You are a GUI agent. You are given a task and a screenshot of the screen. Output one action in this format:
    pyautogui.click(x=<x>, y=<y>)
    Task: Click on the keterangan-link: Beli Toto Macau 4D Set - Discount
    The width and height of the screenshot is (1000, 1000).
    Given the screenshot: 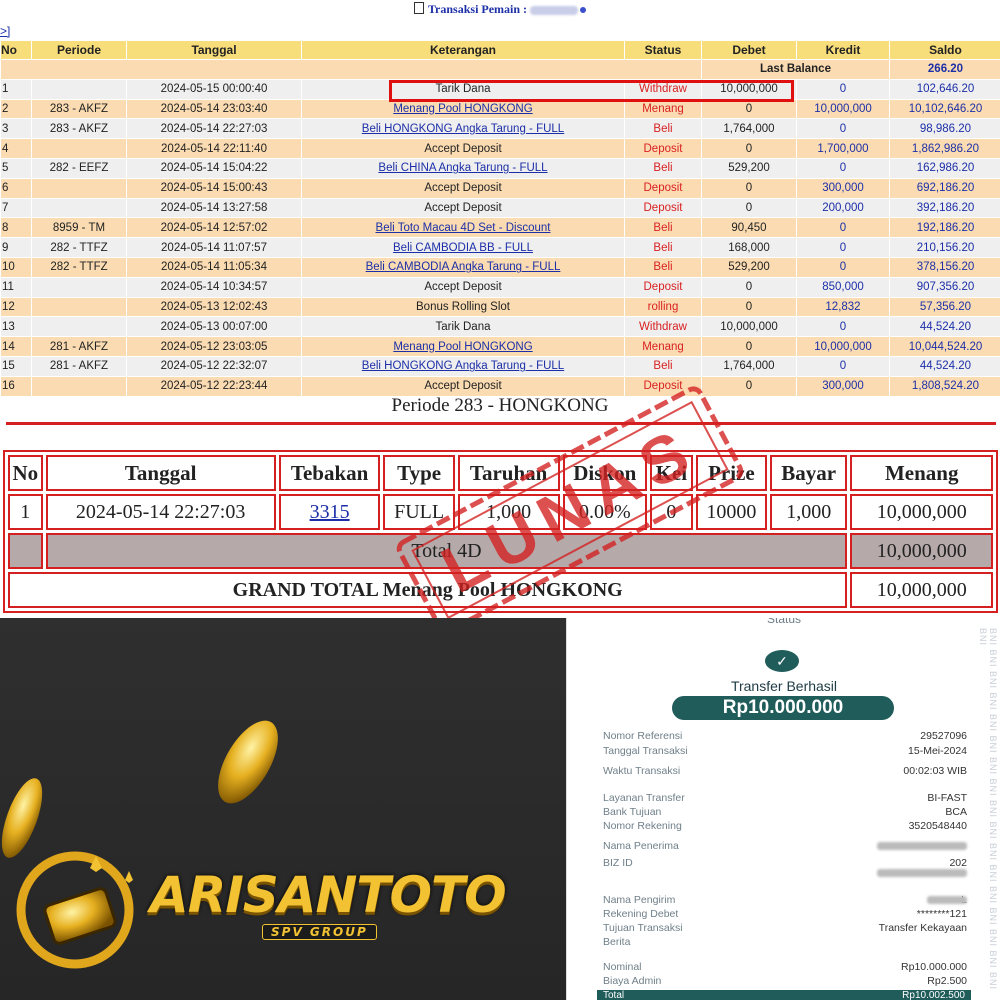 What is the action you would take?
    pyautogui.click(x=463, y=228)
    